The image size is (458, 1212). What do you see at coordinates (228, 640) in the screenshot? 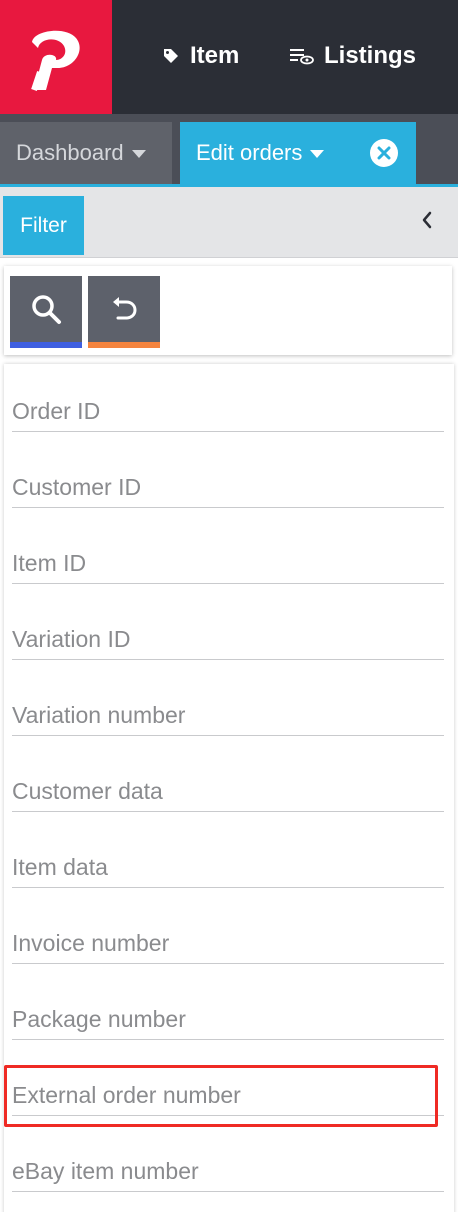
I see `variation-id-field: Variation ID` at bounding box center [228, 640].